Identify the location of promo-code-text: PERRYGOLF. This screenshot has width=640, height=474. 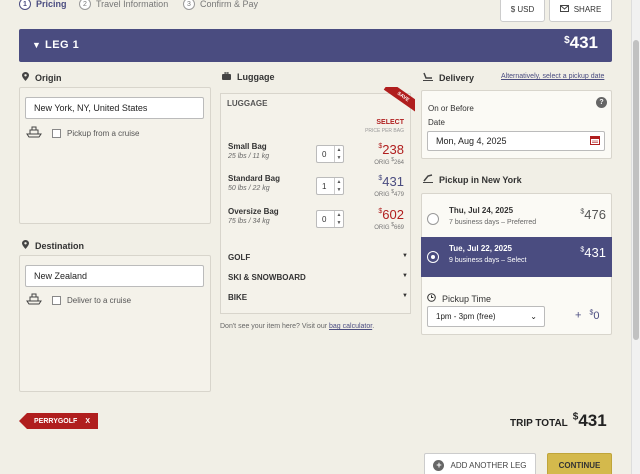
(56, 421).